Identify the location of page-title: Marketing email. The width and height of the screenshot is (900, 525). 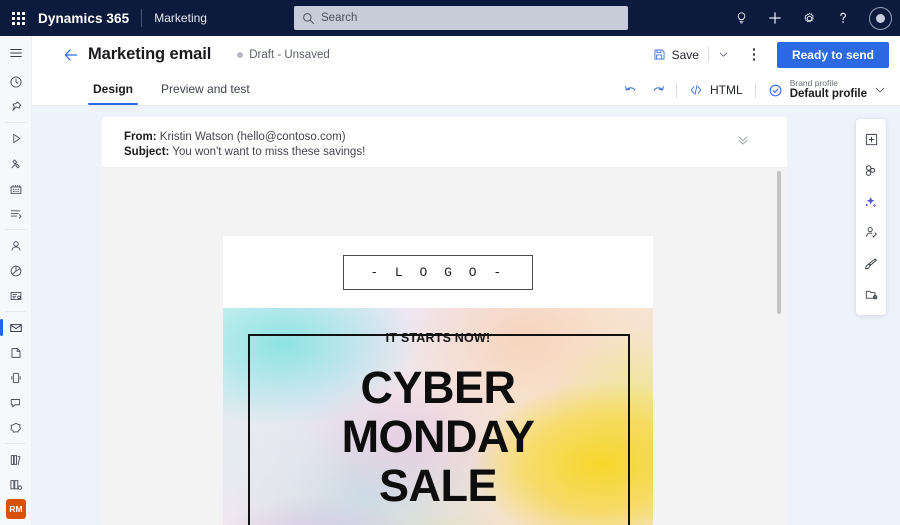
(150, 54).